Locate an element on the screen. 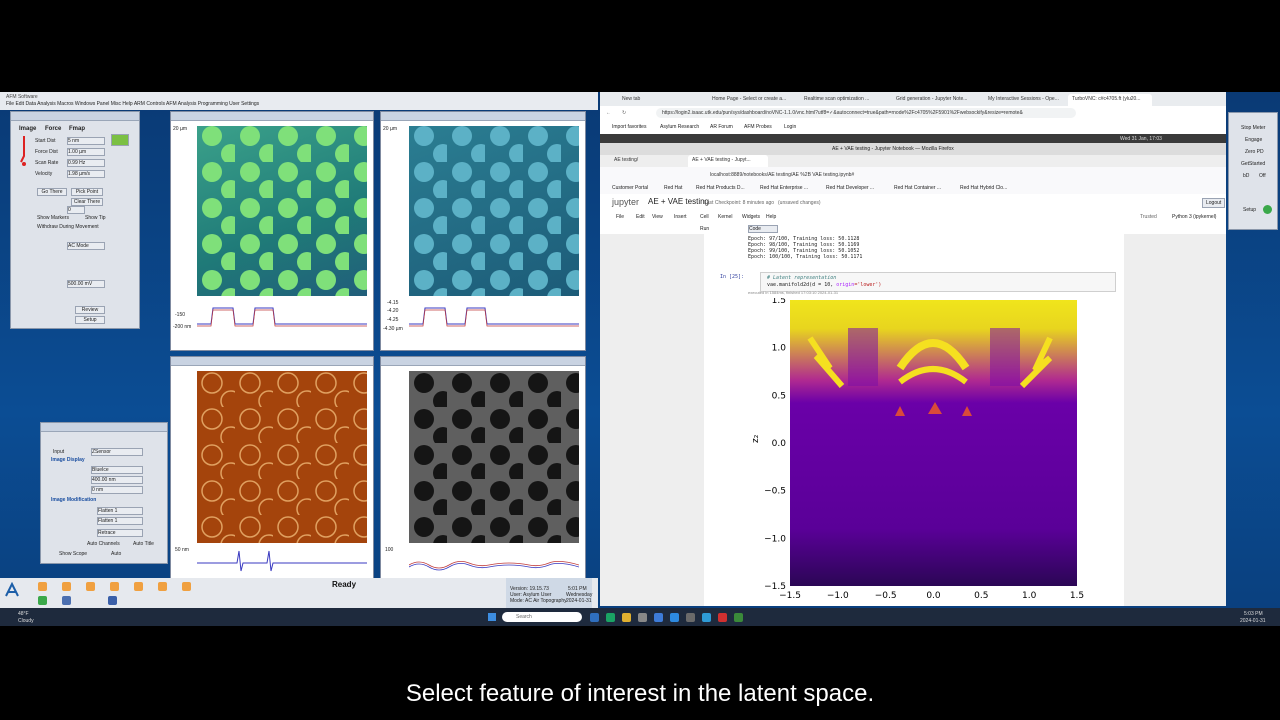 Image resolution: width=1280 pixels, height=720 pixels. imaging-mode-select: AC Mode is located at coordinates (86, 246).